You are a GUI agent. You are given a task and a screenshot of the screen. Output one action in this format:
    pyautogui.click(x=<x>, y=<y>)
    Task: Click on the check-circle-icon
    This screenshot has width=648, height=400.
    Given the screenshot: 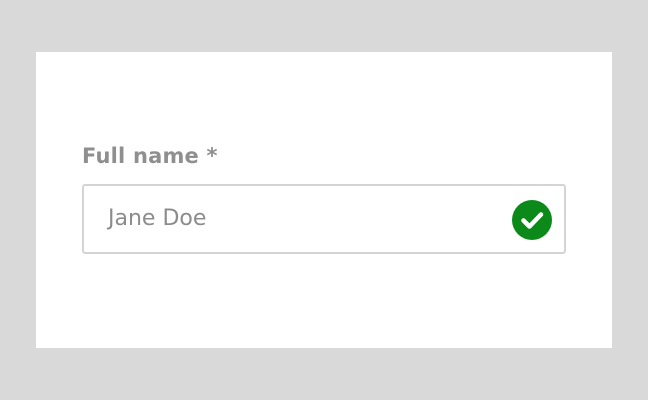 What is the action you would take?
    pyautogui.click(x=532, y=220)
    